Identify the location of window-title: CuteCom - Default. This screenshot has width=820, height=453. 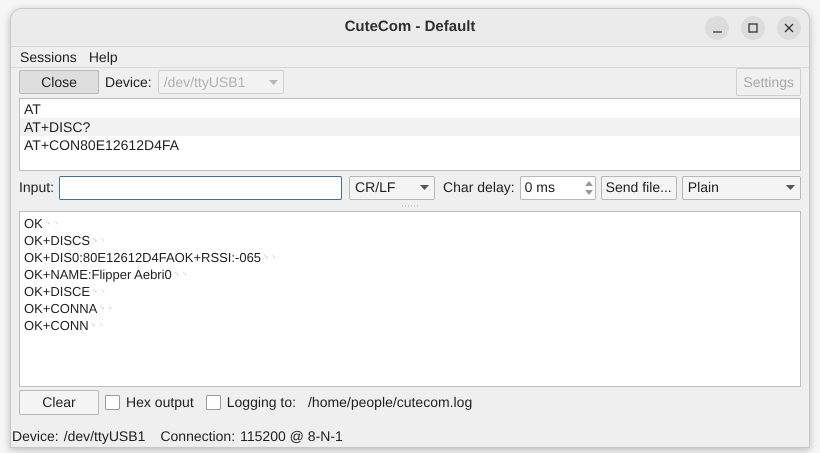
(410, 27).